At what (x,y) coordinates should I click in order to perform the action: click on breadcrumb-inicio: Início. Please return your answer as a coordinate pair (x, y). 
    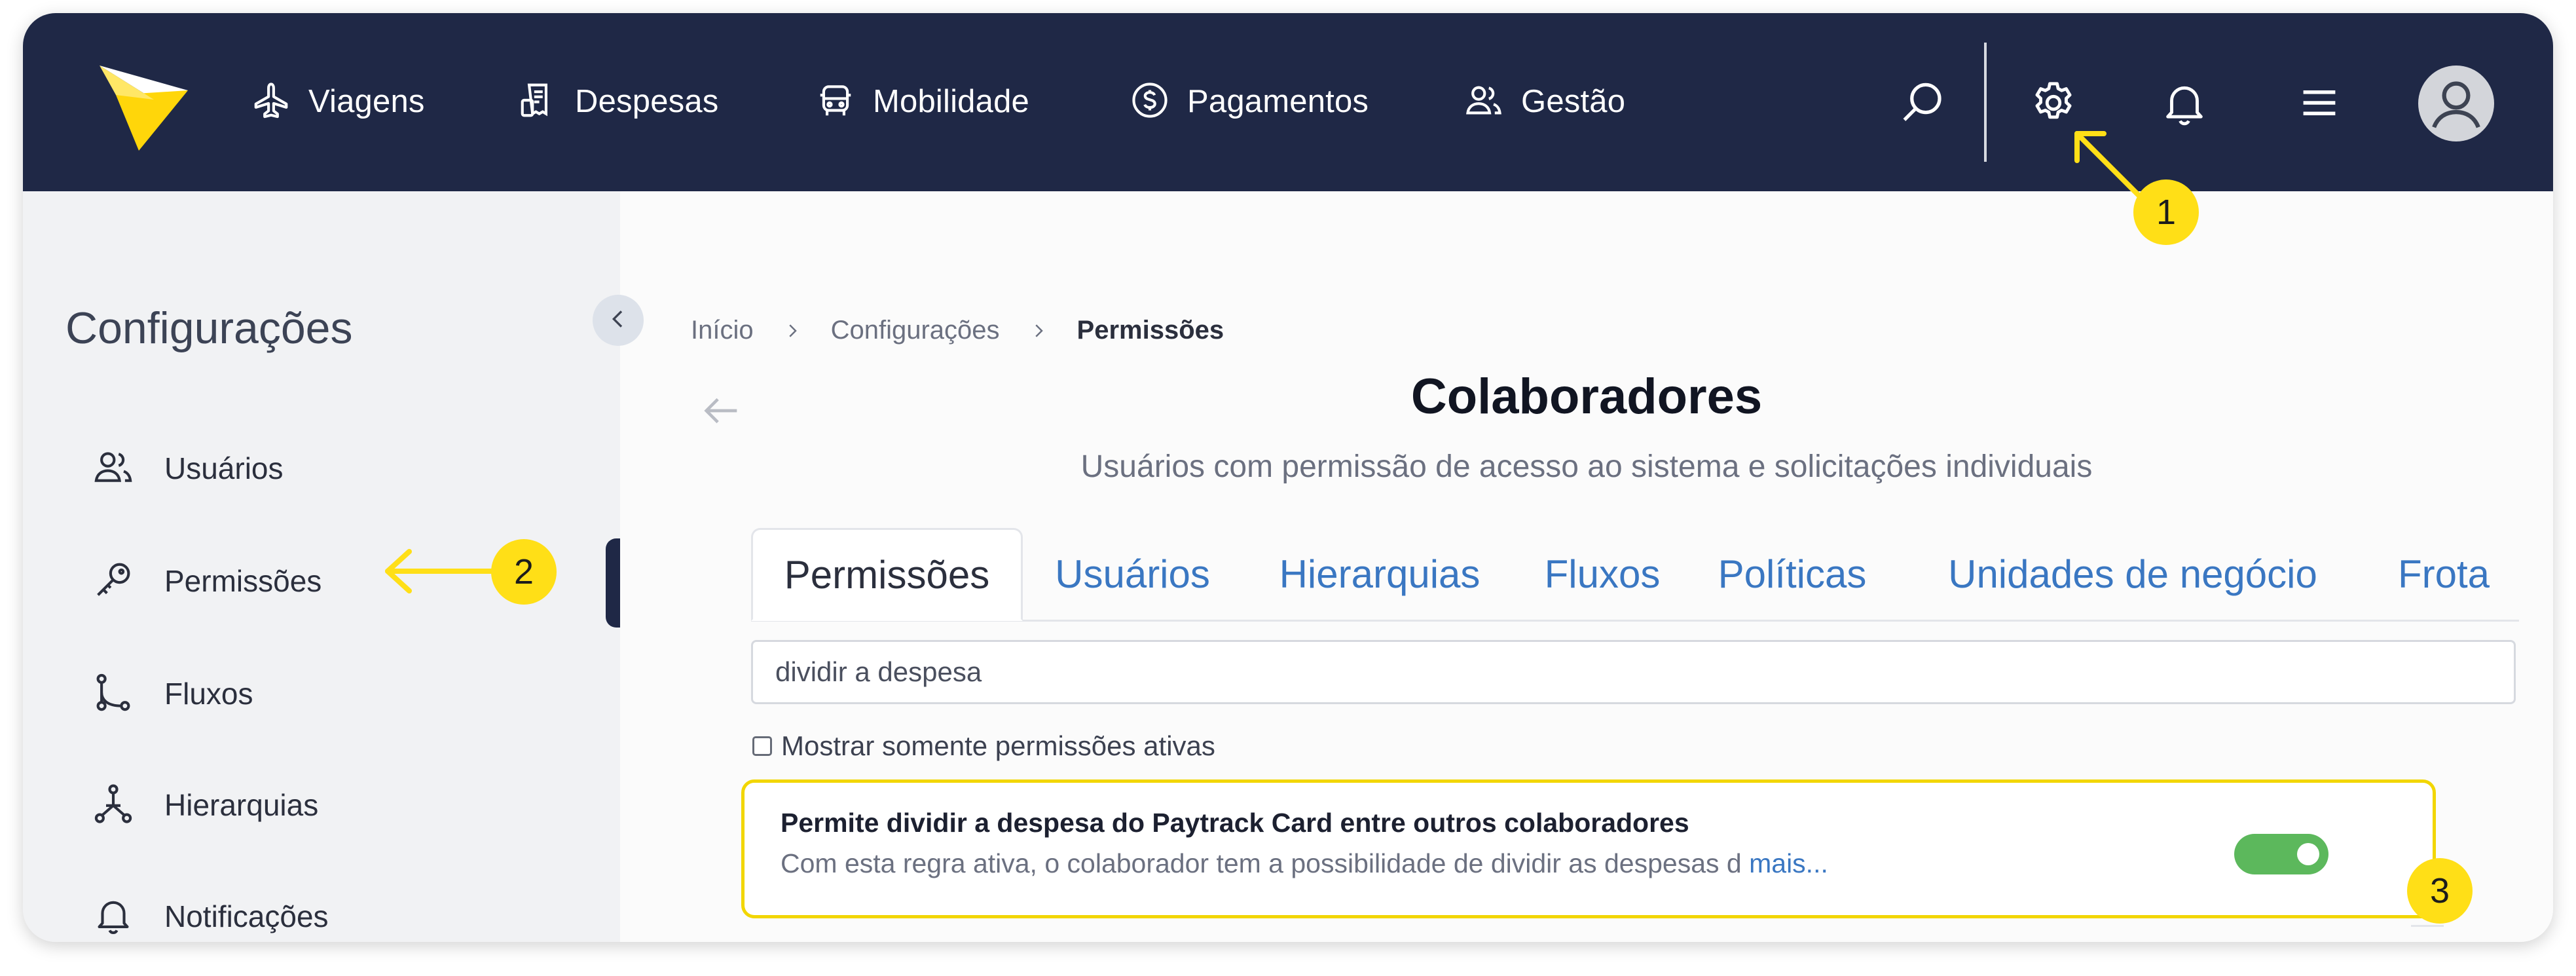
    Looking at the image, I should click on (722, 330).